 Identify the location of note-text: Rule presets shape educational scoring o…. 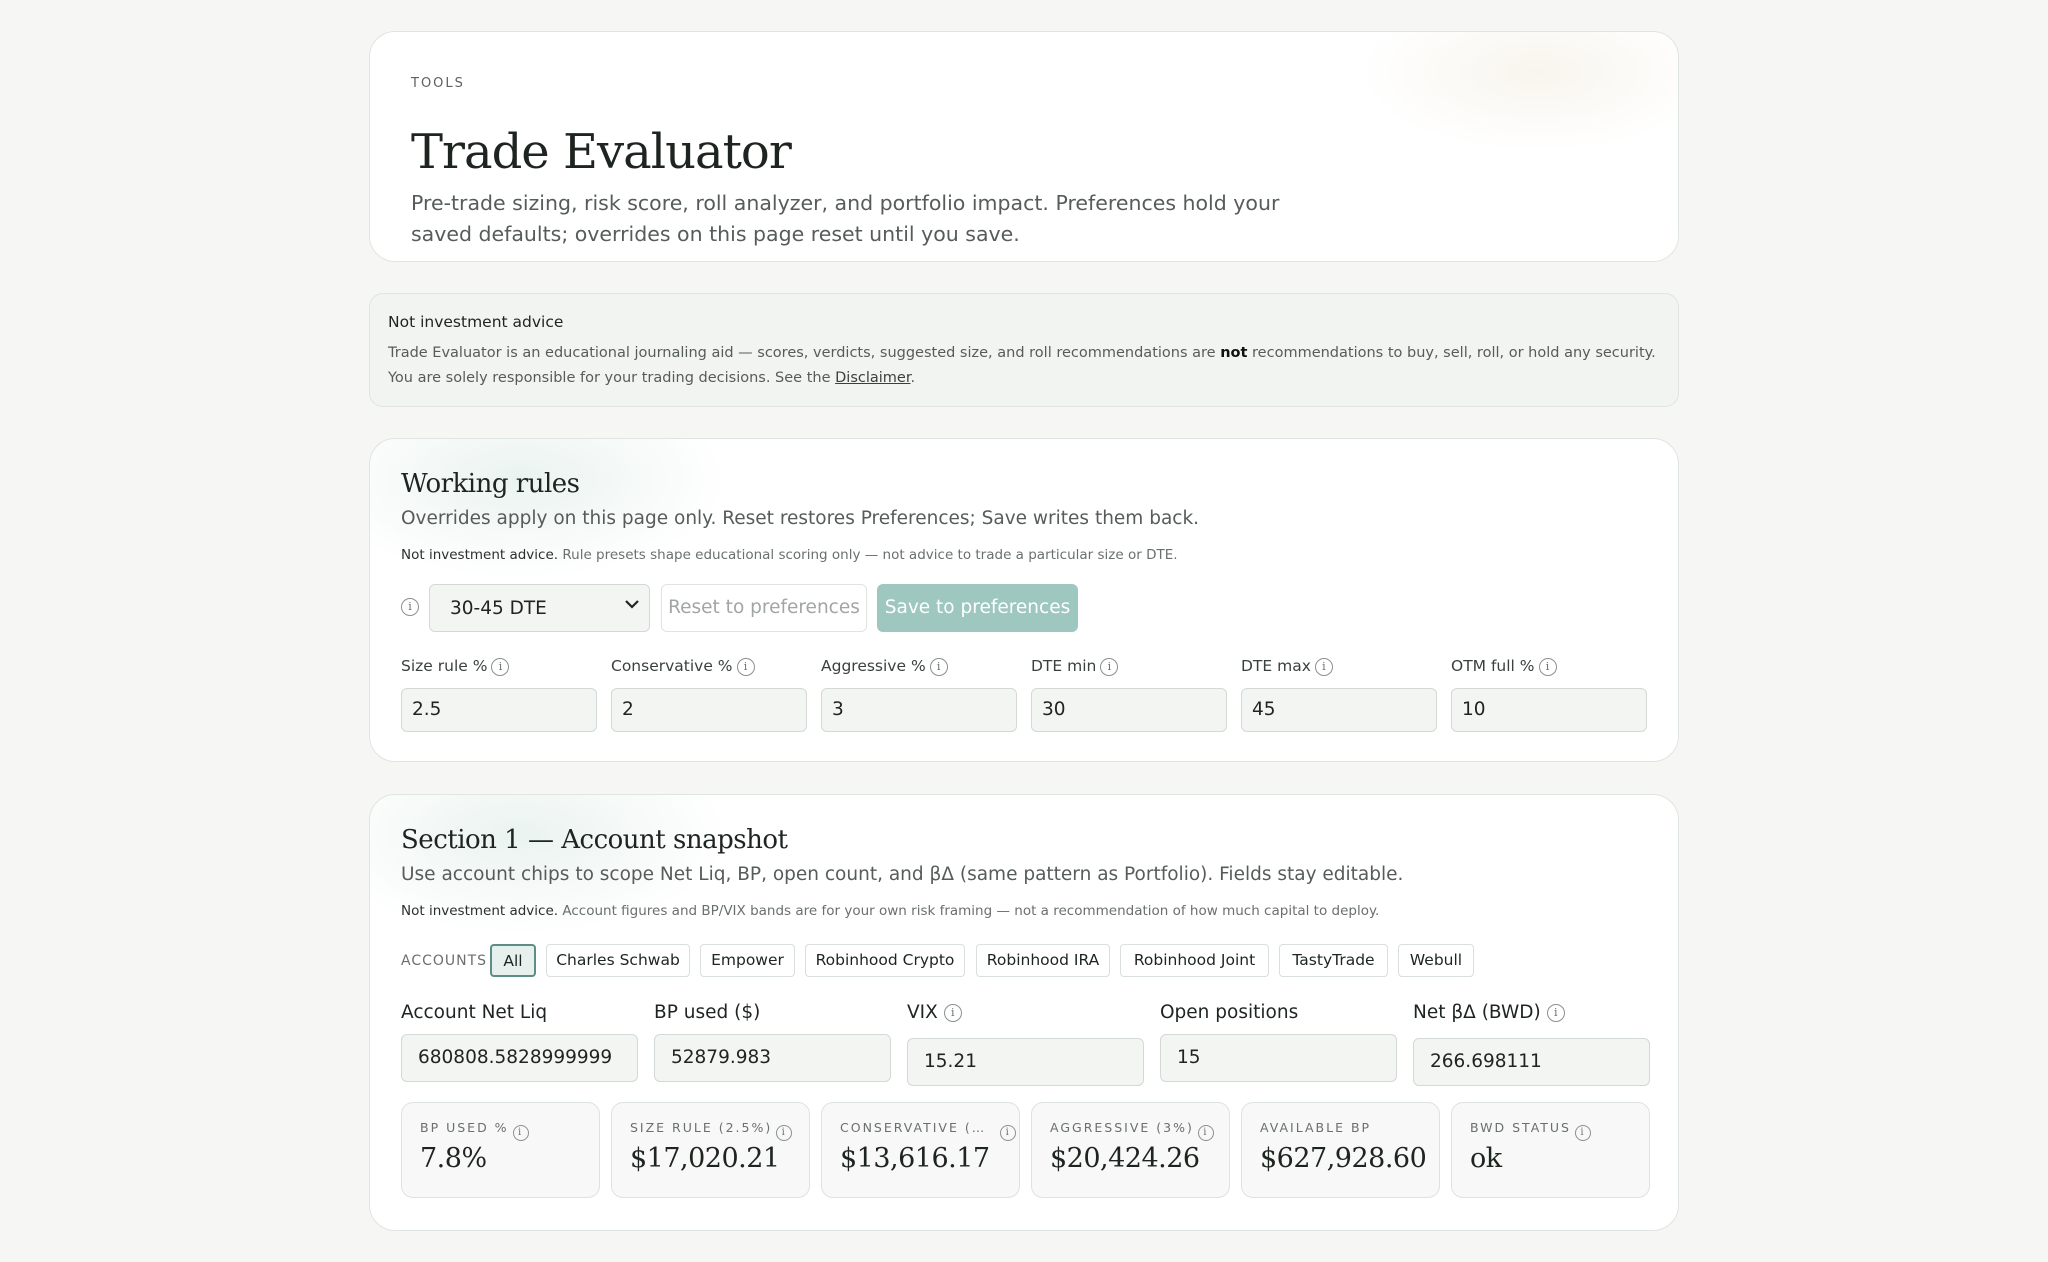
(868, 555).